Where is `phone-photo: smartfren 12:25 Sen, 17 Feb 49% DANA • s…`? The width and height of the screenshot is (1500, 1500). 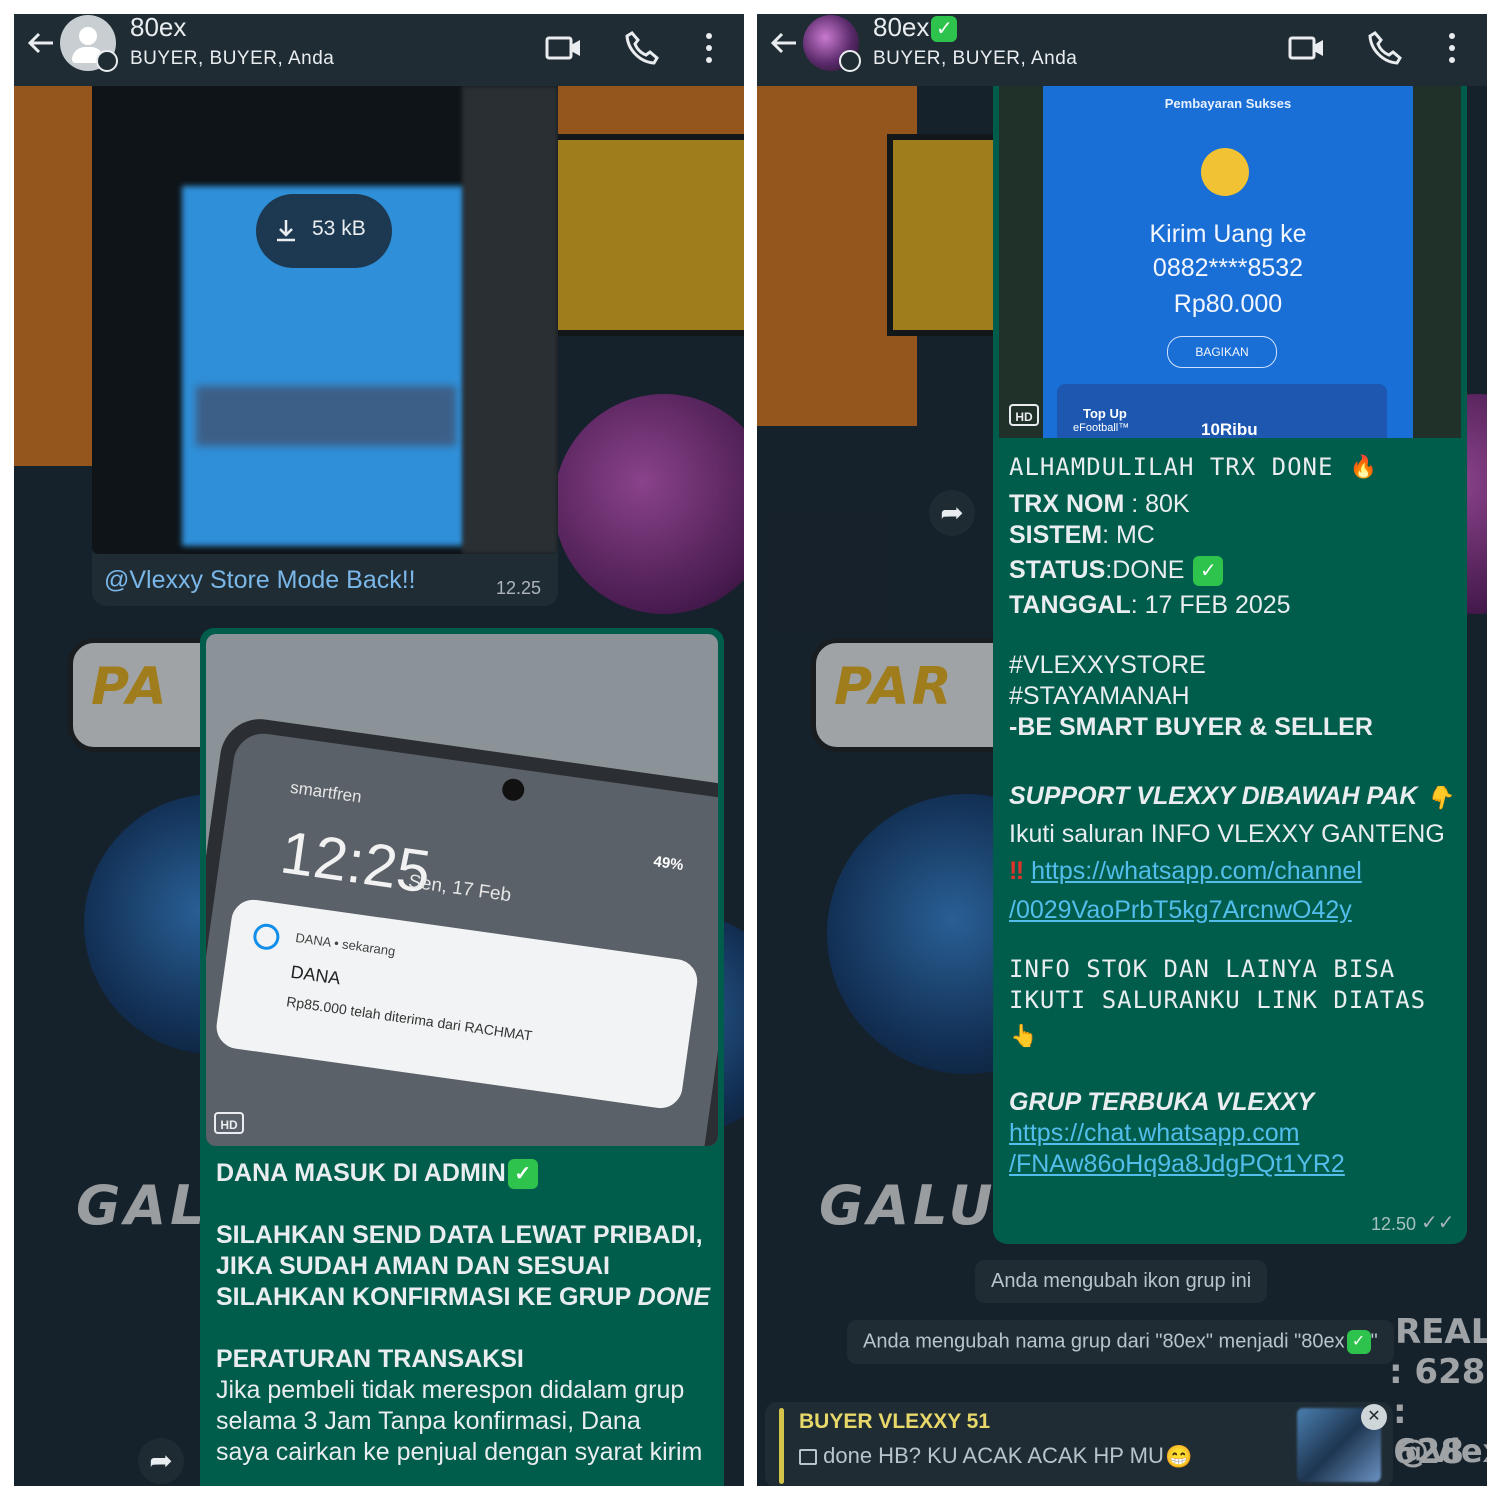 phone-photo: smartfren 12:25 Sen, 17 Feb 49% DANA • s… is located at coordinates (462, 890).